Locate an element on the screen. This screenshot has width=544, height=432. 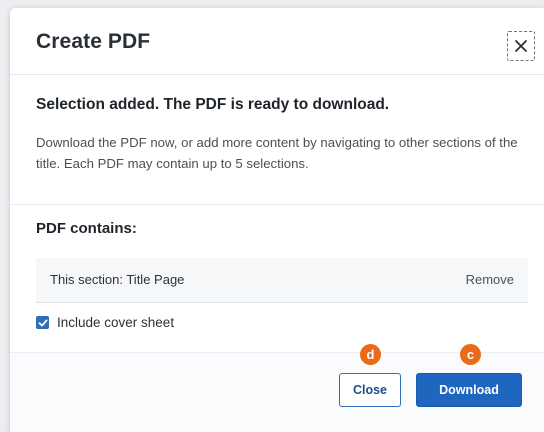
pdf-contains-label: PDF contains: is located at coordinates (86, 228).